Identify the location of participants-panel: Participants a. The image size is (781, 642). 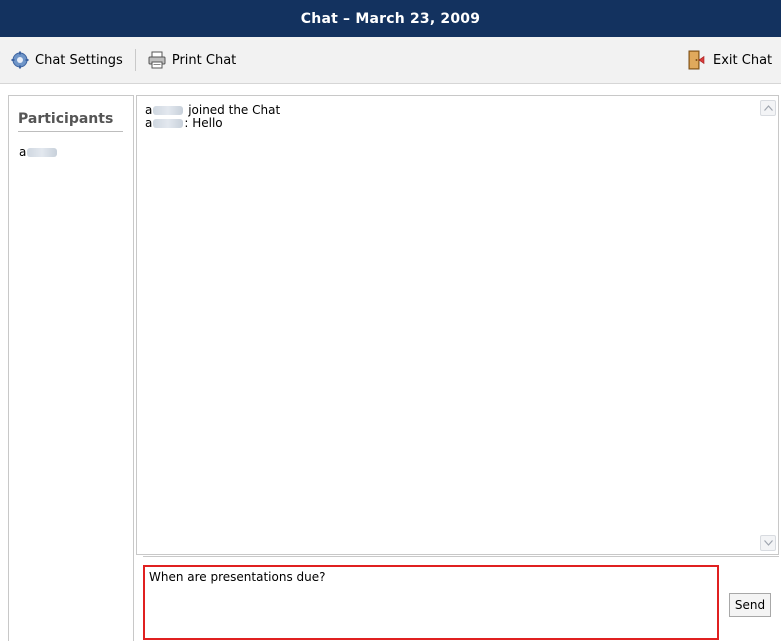
(71, 368).